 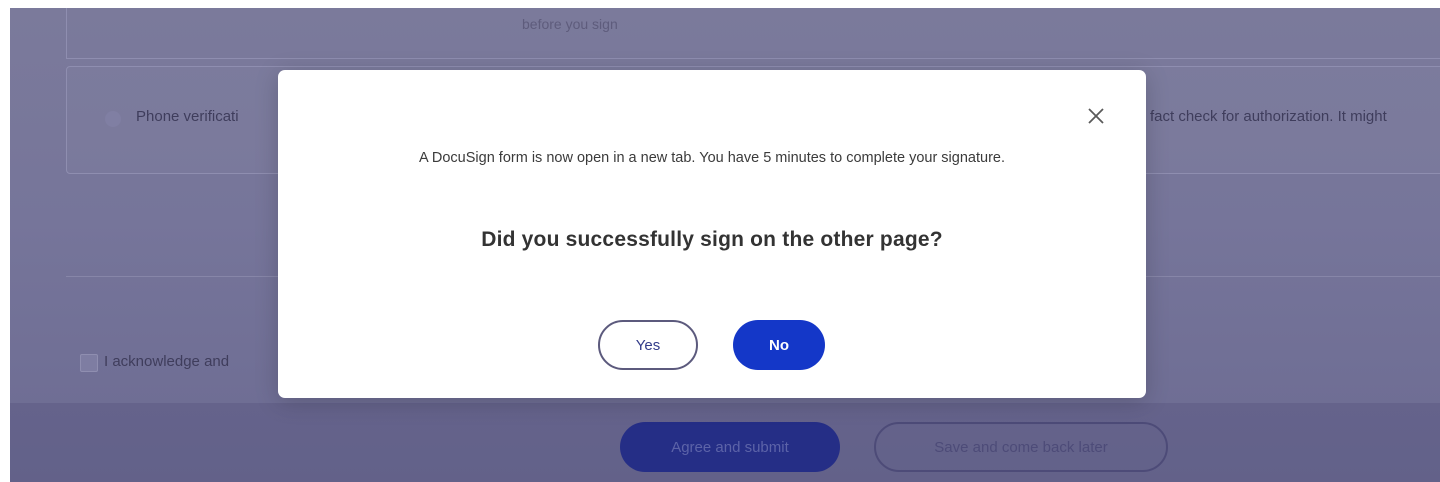 I want to click on acknowledge-checkbox, so click(x=89, y=363).